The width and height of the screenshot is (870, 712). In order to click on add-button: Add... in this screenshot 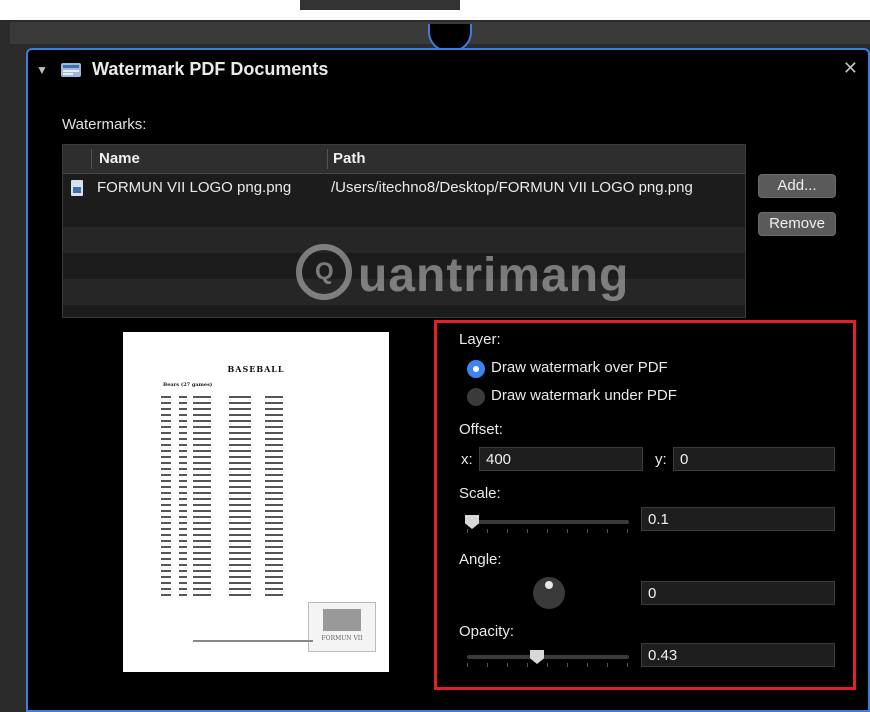, I will do `click(797, 186)`.